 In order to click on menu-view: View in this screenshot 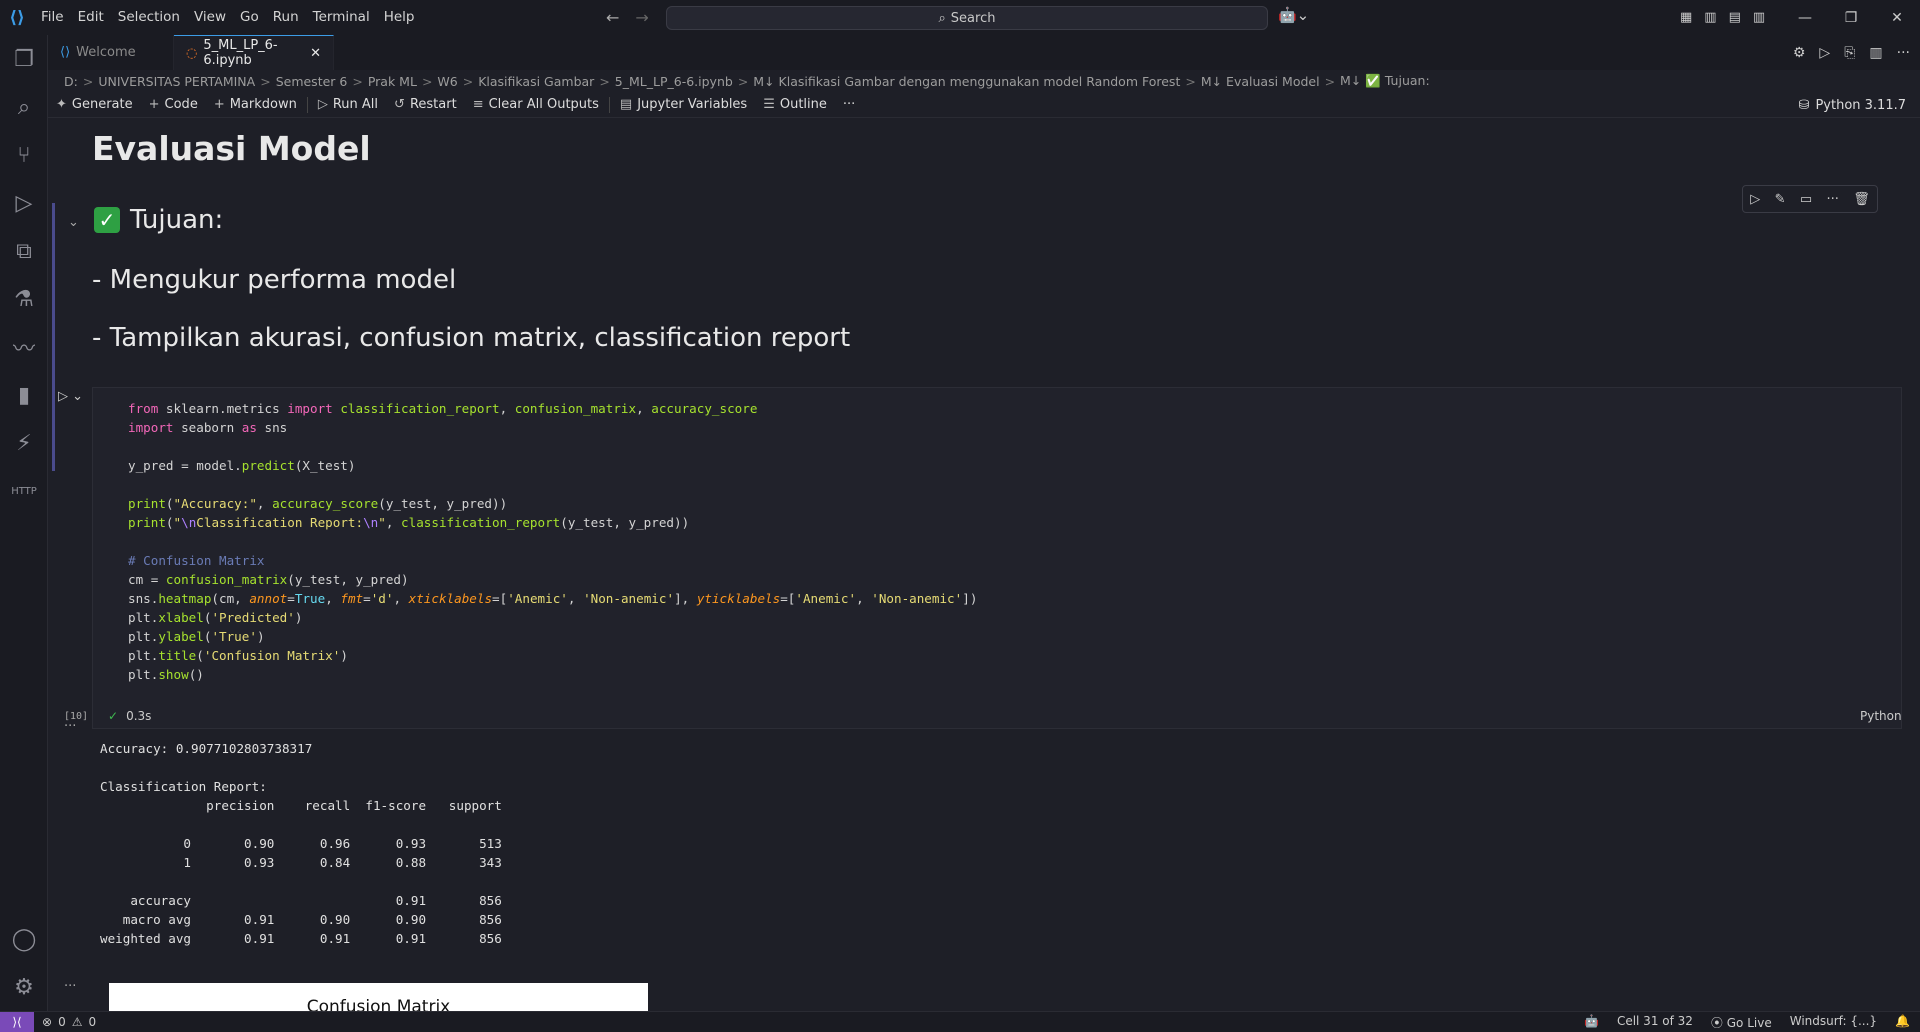, I will do `click(210, 17)`.